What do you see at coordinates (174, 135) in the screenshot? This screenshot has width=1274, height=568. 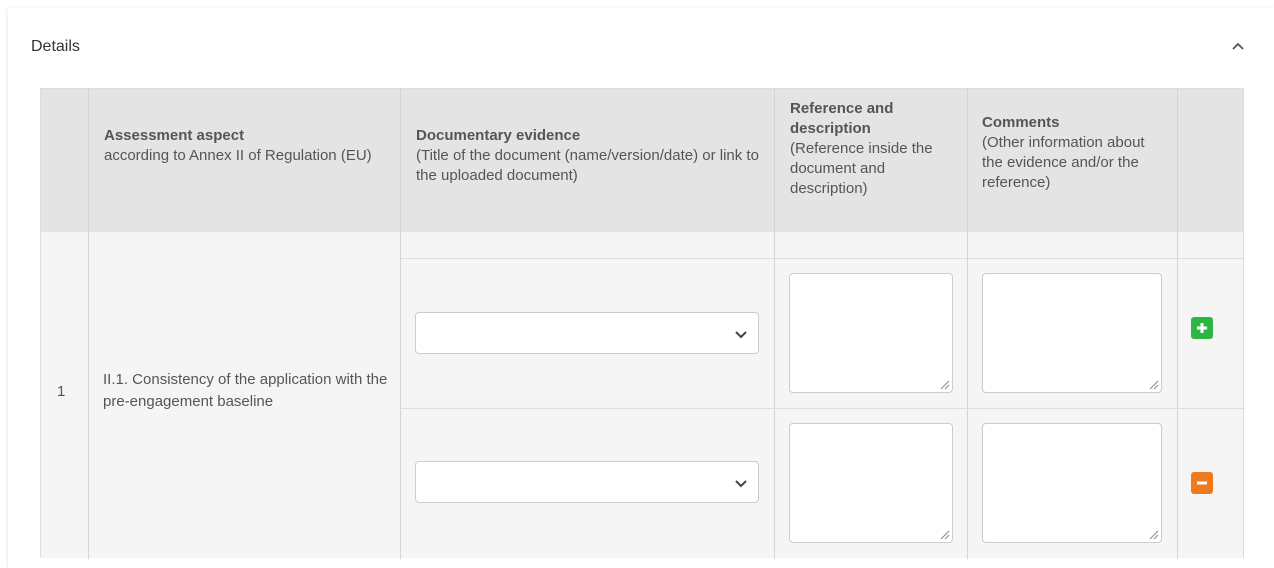 I see `header-title: Assessment aspect` at bounding box center [174, 135].